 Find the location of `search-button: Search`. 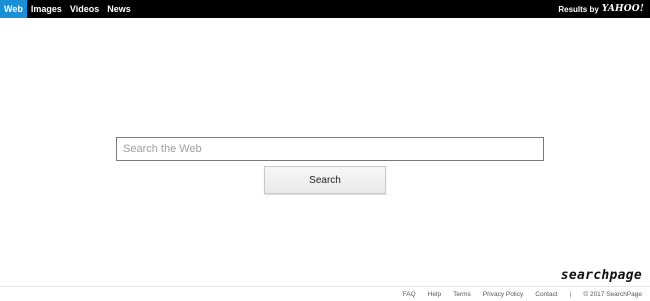

search-button: Search is located at coordinates (325, 180).